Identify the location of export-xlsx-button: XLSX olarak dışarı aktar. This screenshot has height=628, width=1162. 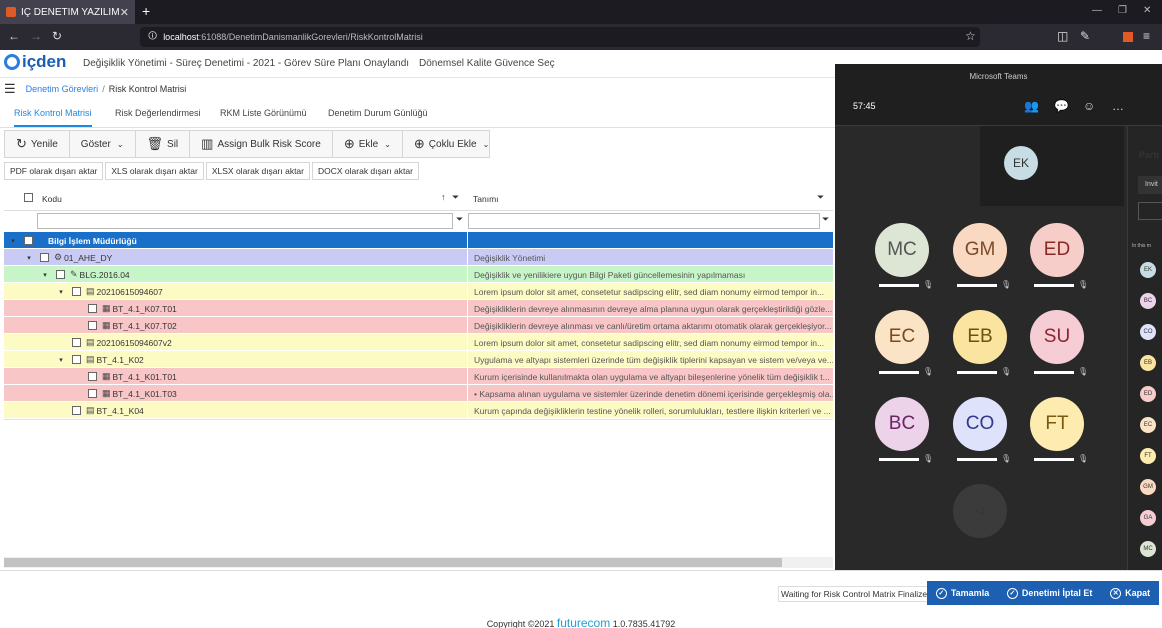
(257, 171).